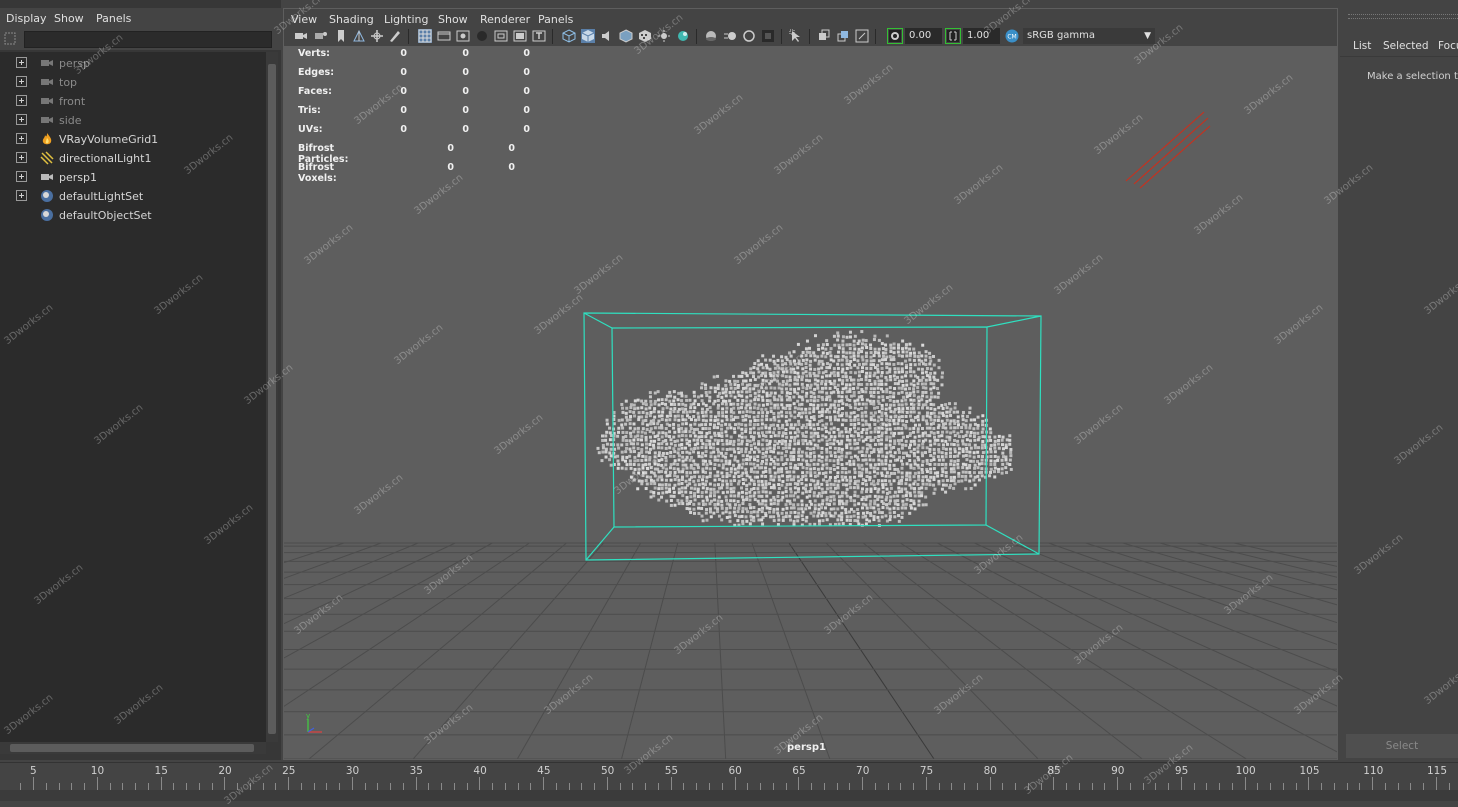  Describe the element at coordinates (664, 36) in the screenshot. I see `use-all-lights-icon` at that location.